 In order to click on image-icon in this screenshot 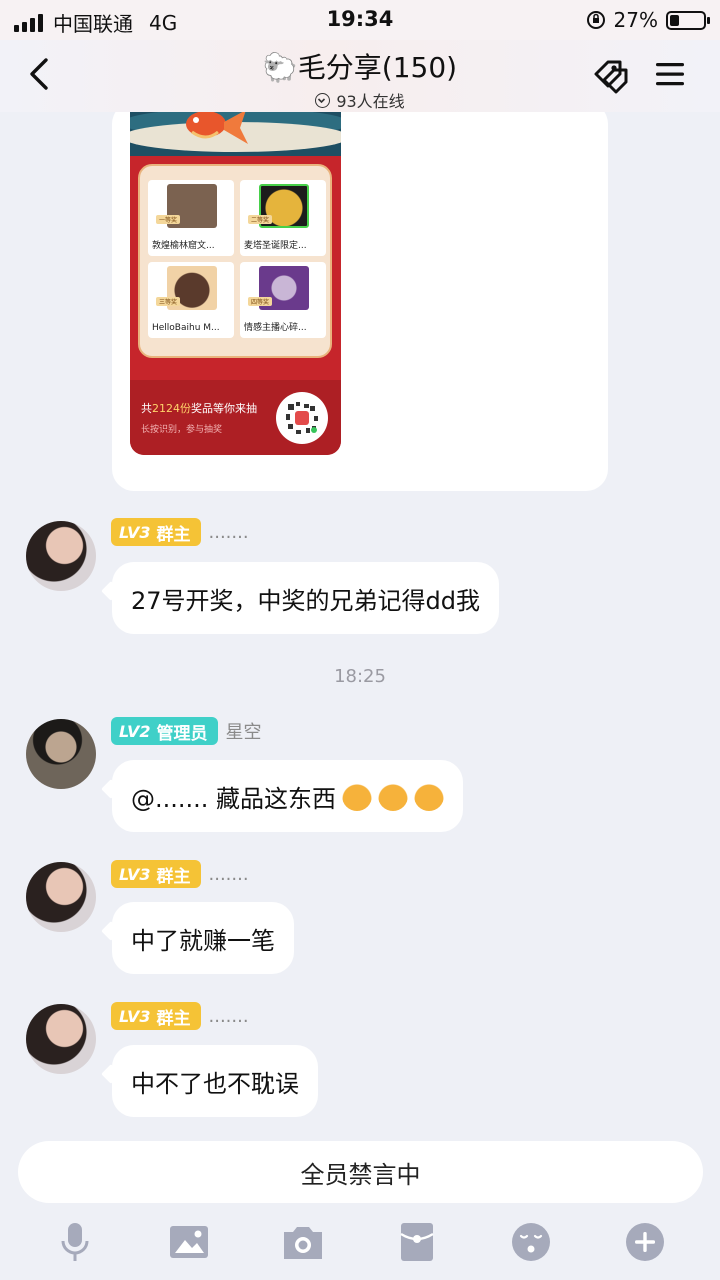, I will do `click(189, 1242)`.